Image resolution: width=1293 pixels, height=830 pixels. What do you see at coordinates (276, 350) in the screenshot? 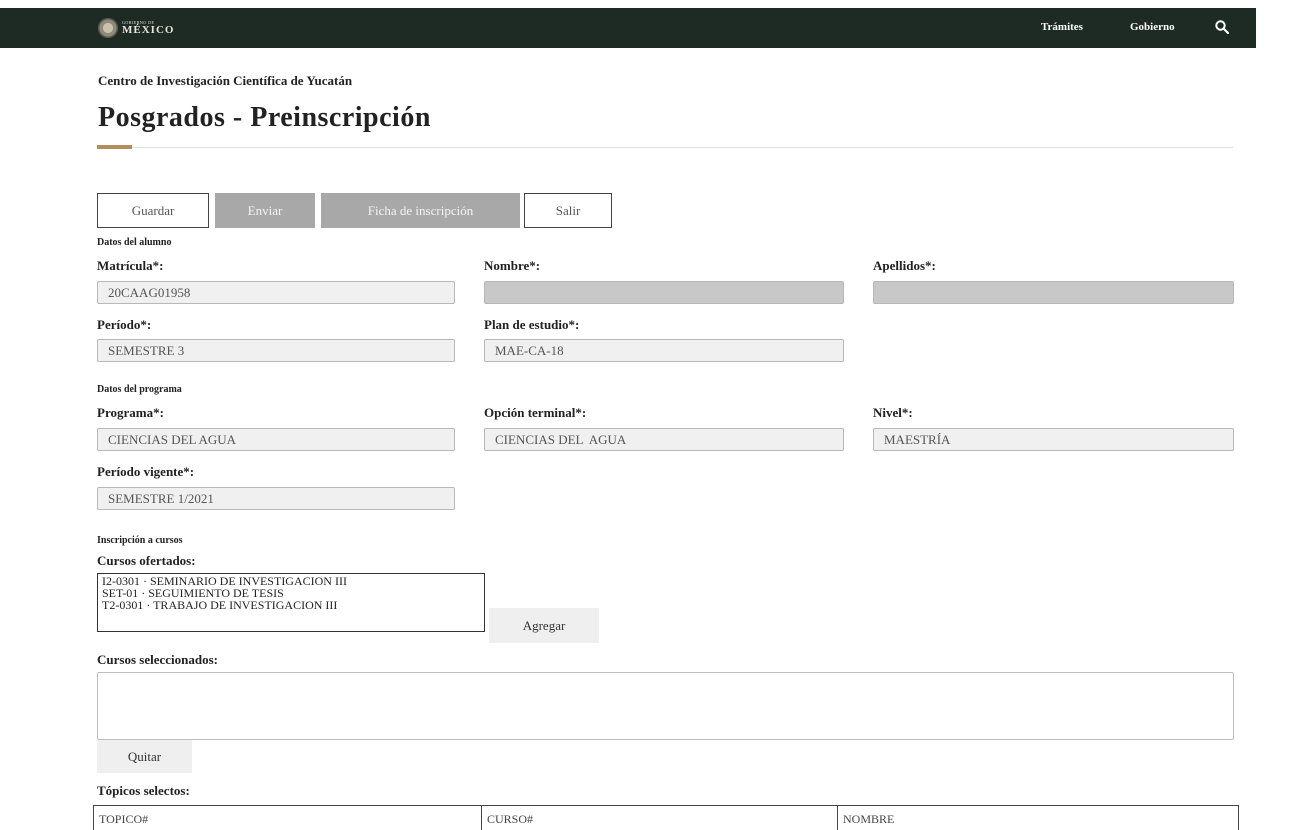
I see `periodo-field: SEMESTRE 3` at bounding box center [276, 350].